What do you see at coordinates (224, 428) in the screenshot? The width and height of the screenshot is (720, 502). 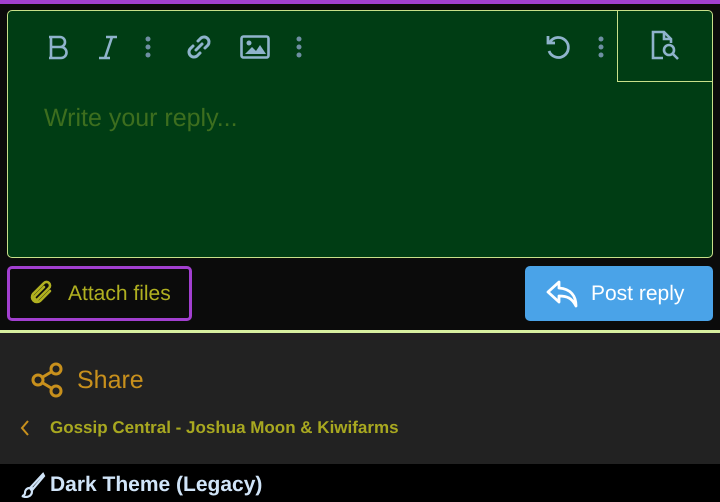 I see `breadcrumb-link: Gossip Central - Joshua Moon & Kiwifarms` at bounding box center [224, 428].